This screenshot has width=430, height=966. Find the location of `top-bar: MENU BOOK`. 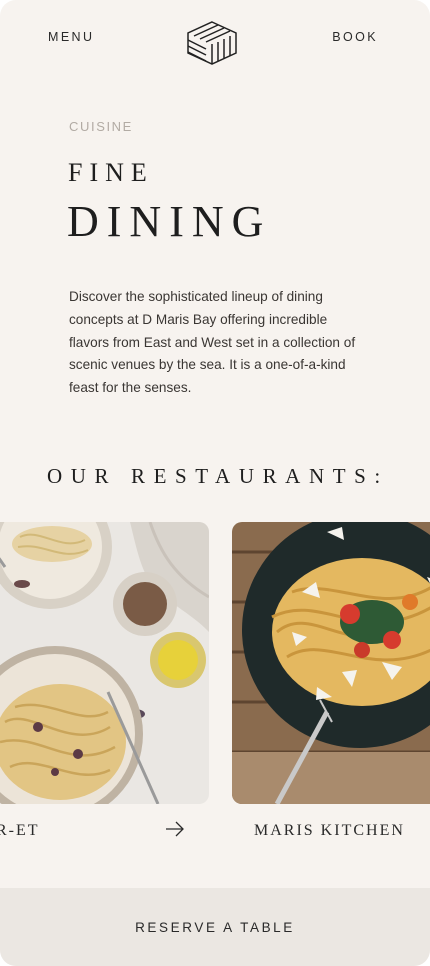

top-bar: MENU BOOK is located at coordinates (215, 40).